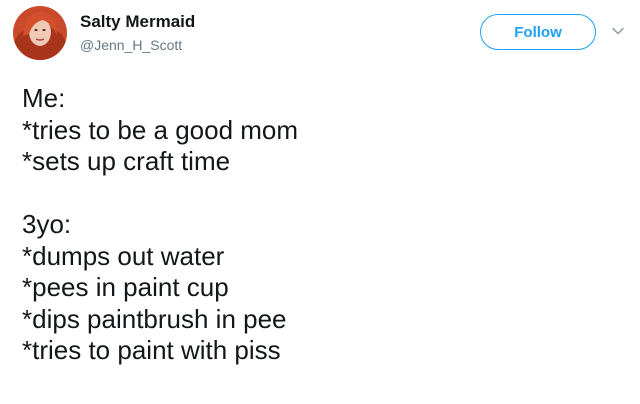 Image resolution: width=640 pixels, height=404 pixels. Describe the element at coordinates (47, 224) in the screenshot. I see `tweet-line: 3yo:` at that location.